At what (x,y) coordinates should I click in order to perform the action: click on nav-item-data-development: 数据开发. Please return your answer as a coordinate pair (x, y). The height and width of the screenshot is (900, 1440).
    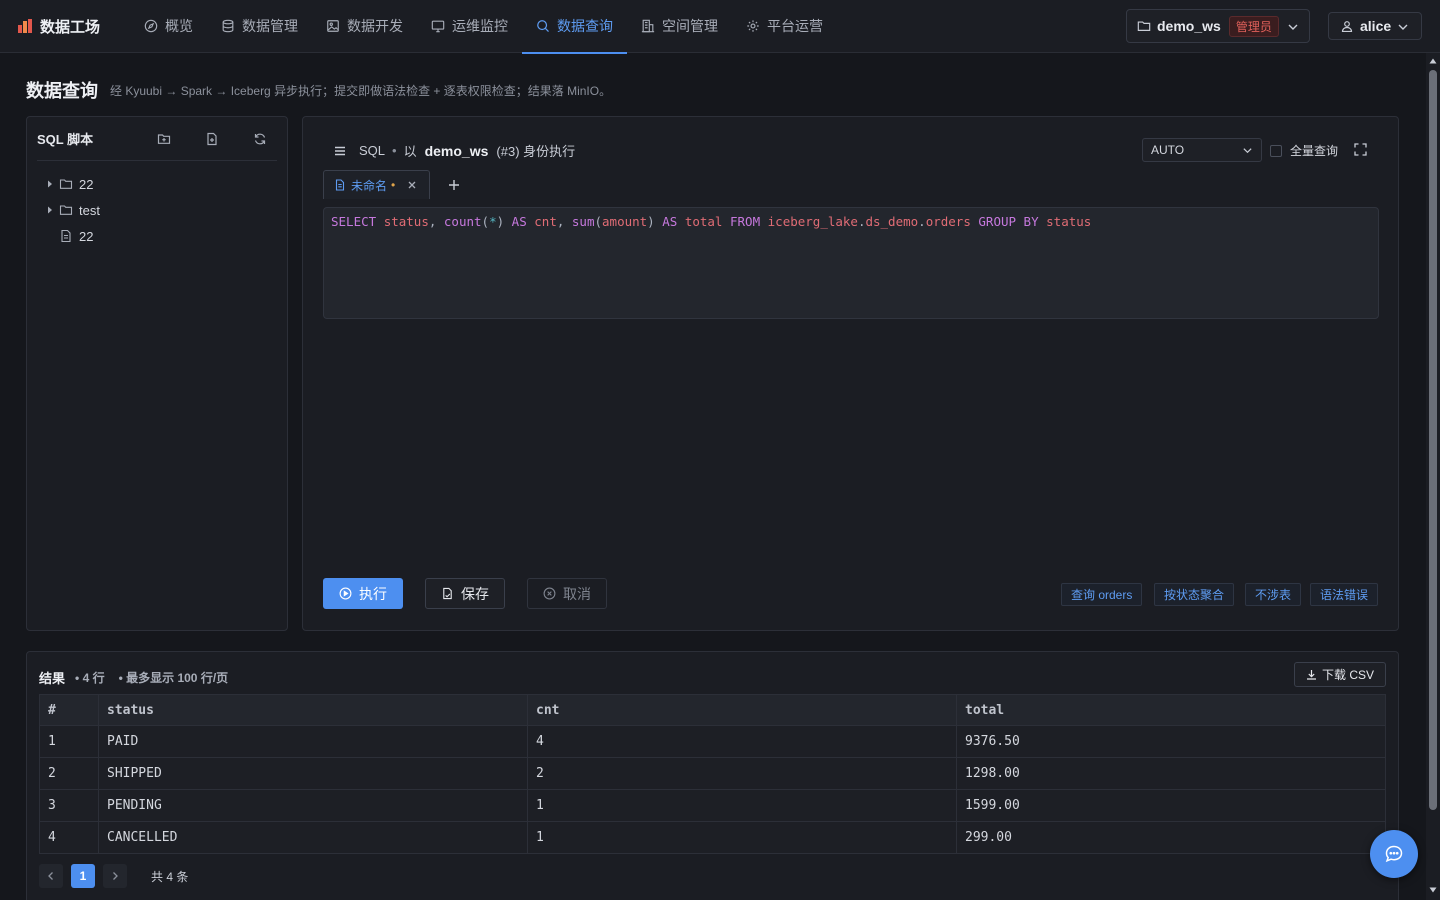
    Looking at the image, I should click on (364, 26).